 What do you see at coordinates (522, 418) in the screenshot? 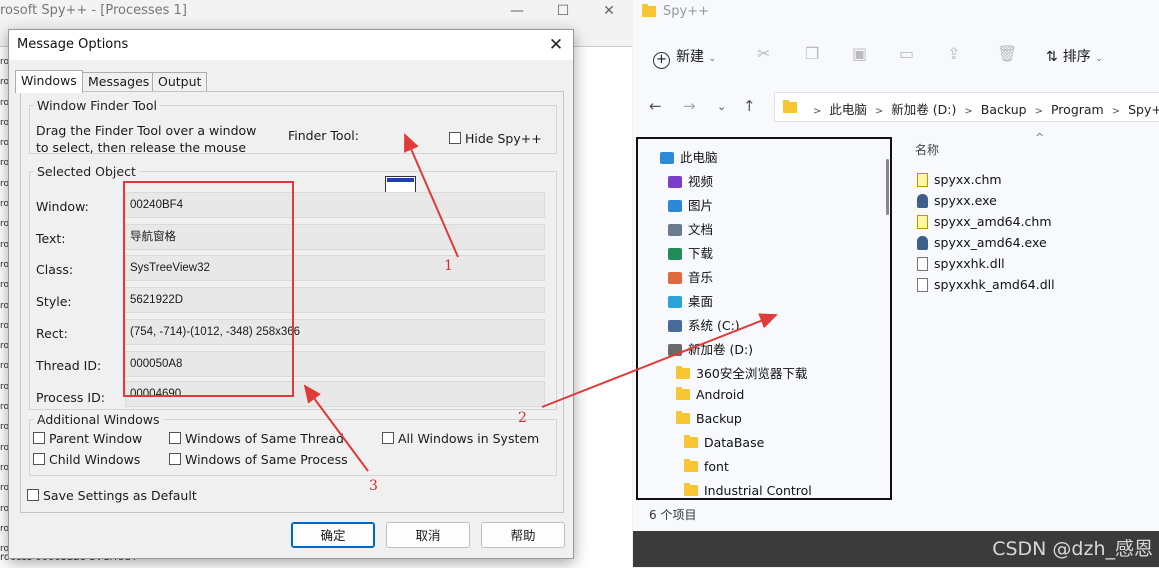
I see `annotation-label-2: 2` at bounding box center [522, 418].